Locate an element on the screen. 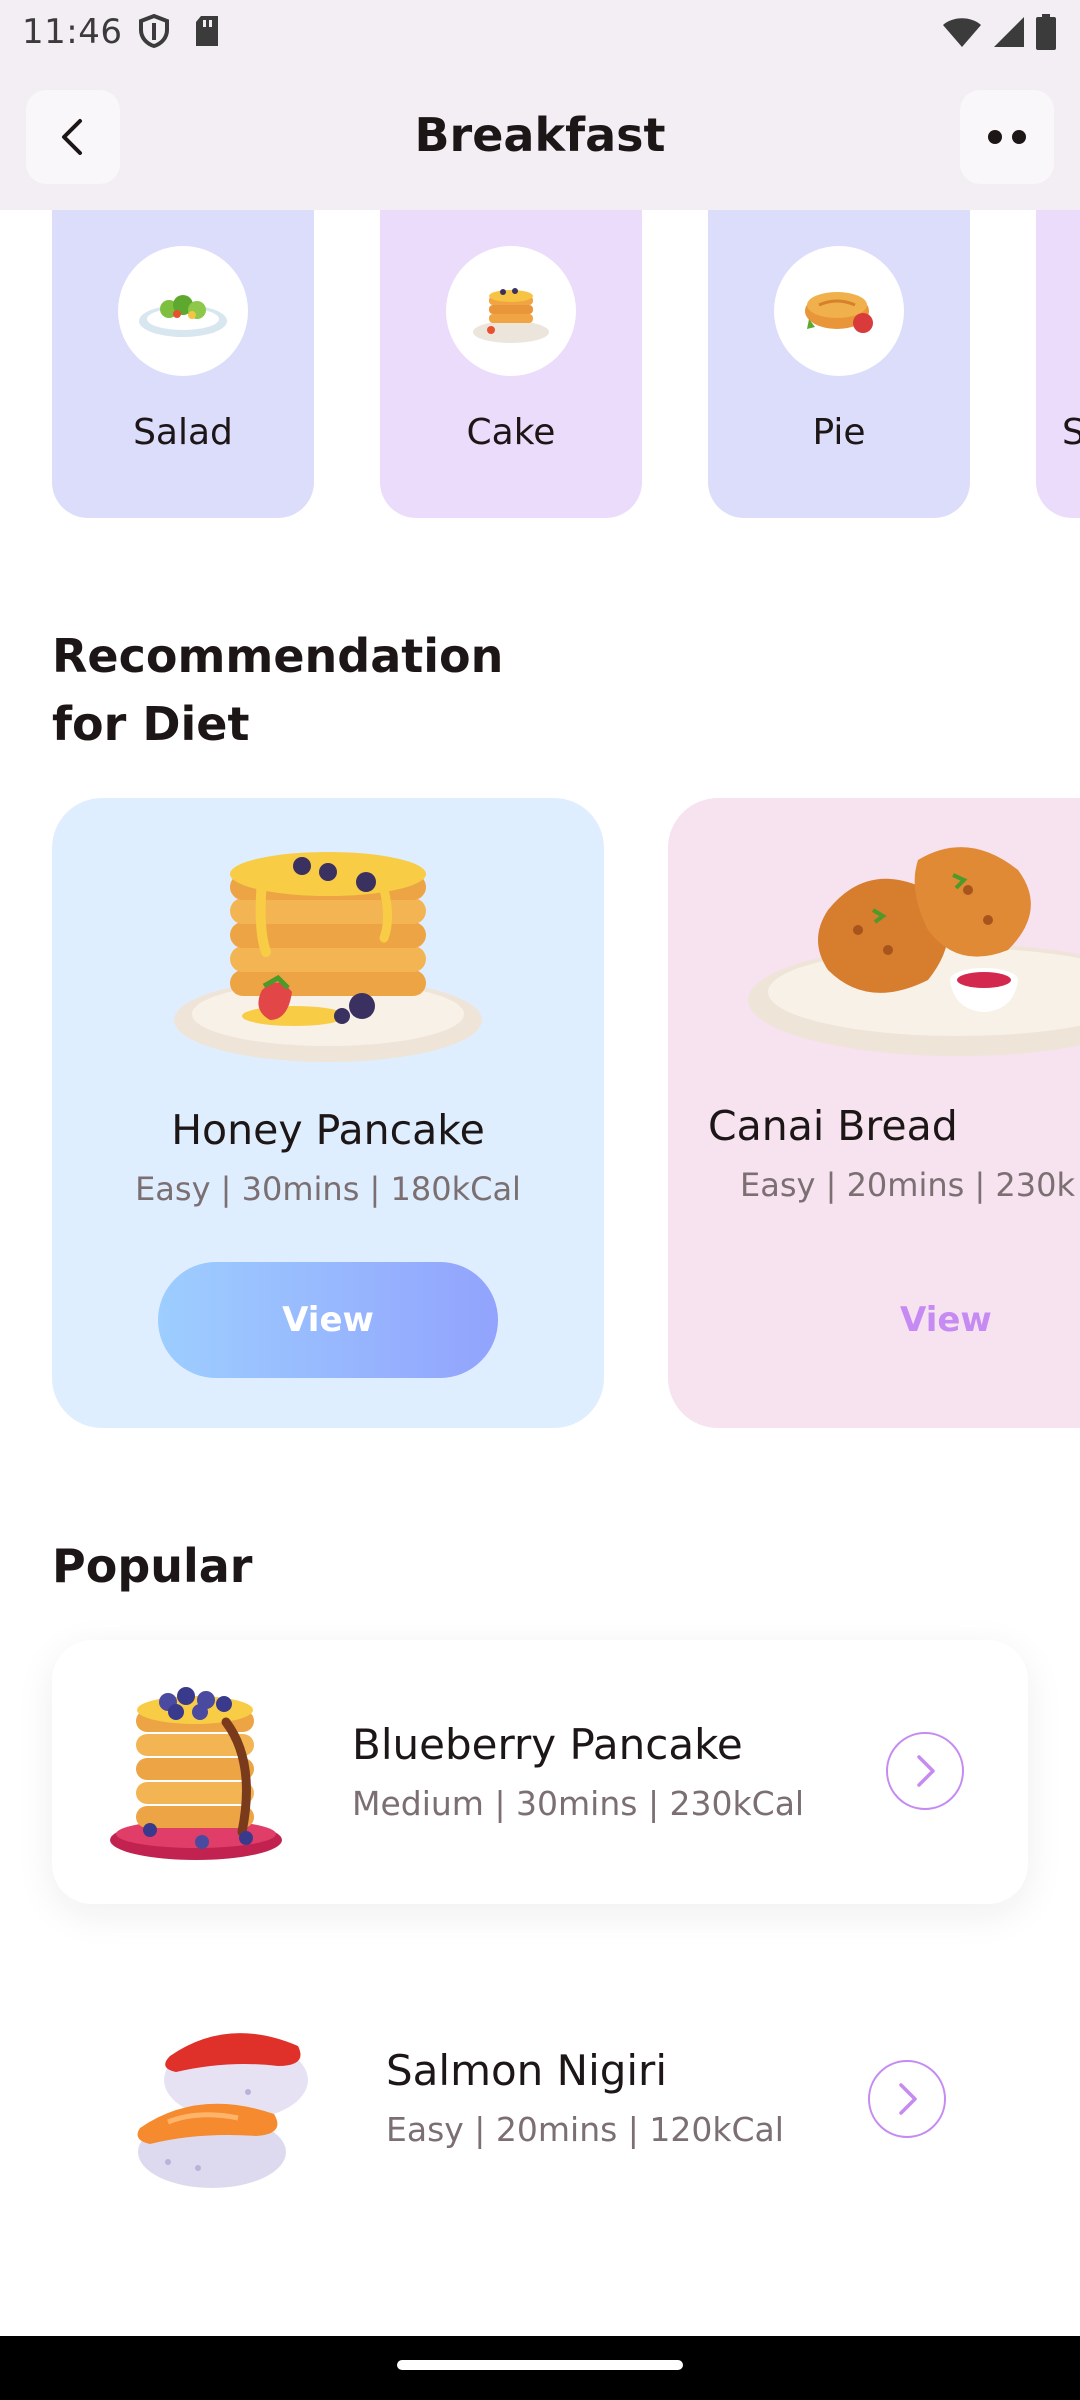  category-card-cake: Cake is located at coordinates (511, 364).